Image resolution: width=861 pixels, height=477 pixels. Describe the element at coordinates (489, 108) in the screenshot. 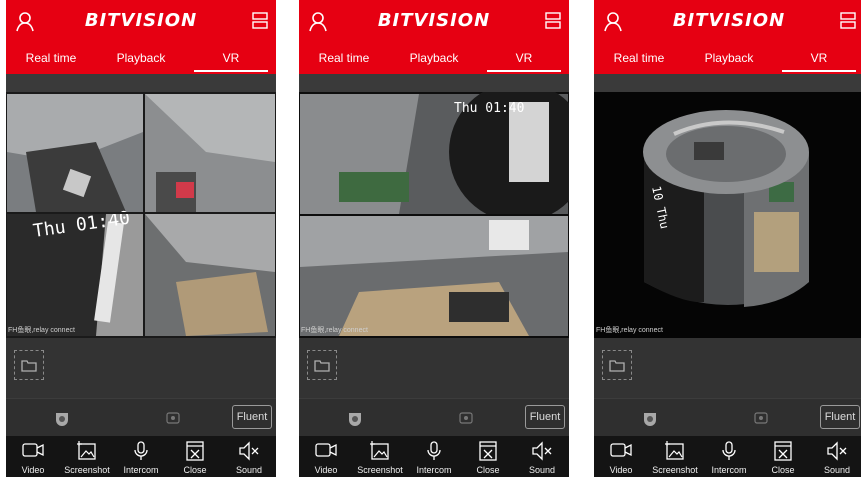

I see `svg-text: Thu 01:40` at that location.